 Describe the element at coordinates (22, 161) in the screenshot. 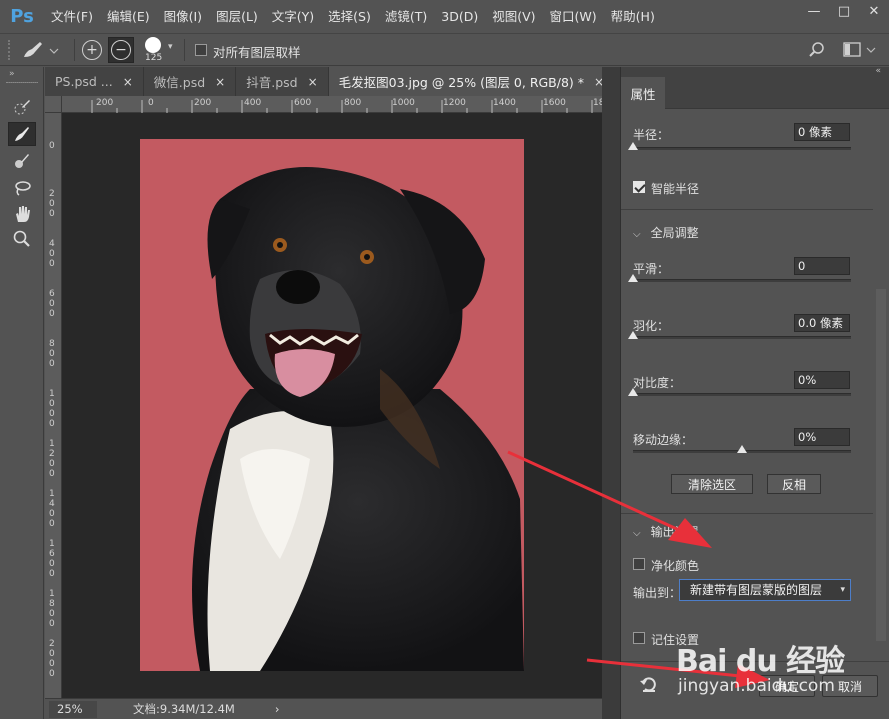

I see `brush-tool-icon` at that location.